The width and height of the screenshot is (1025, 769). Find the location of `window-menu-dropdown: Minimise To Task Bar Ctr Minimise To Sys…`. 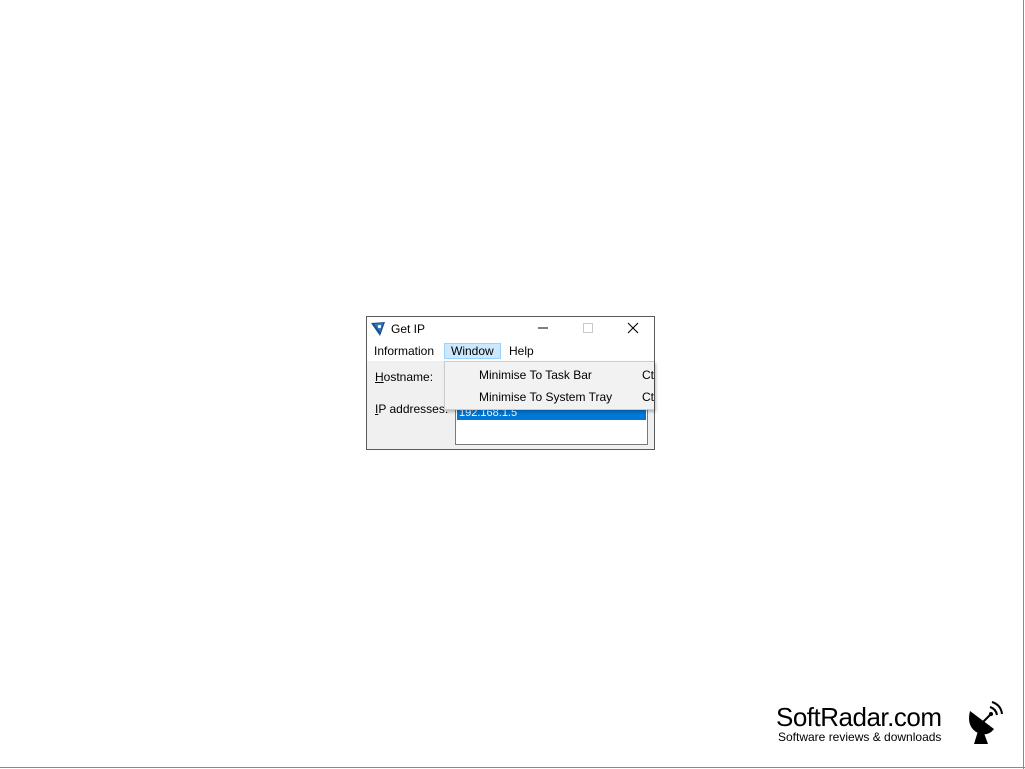

window-menu-dropdown: Minimise To Task Bar Ctr Minimise To Sys… is located at coordinates (549, 385).